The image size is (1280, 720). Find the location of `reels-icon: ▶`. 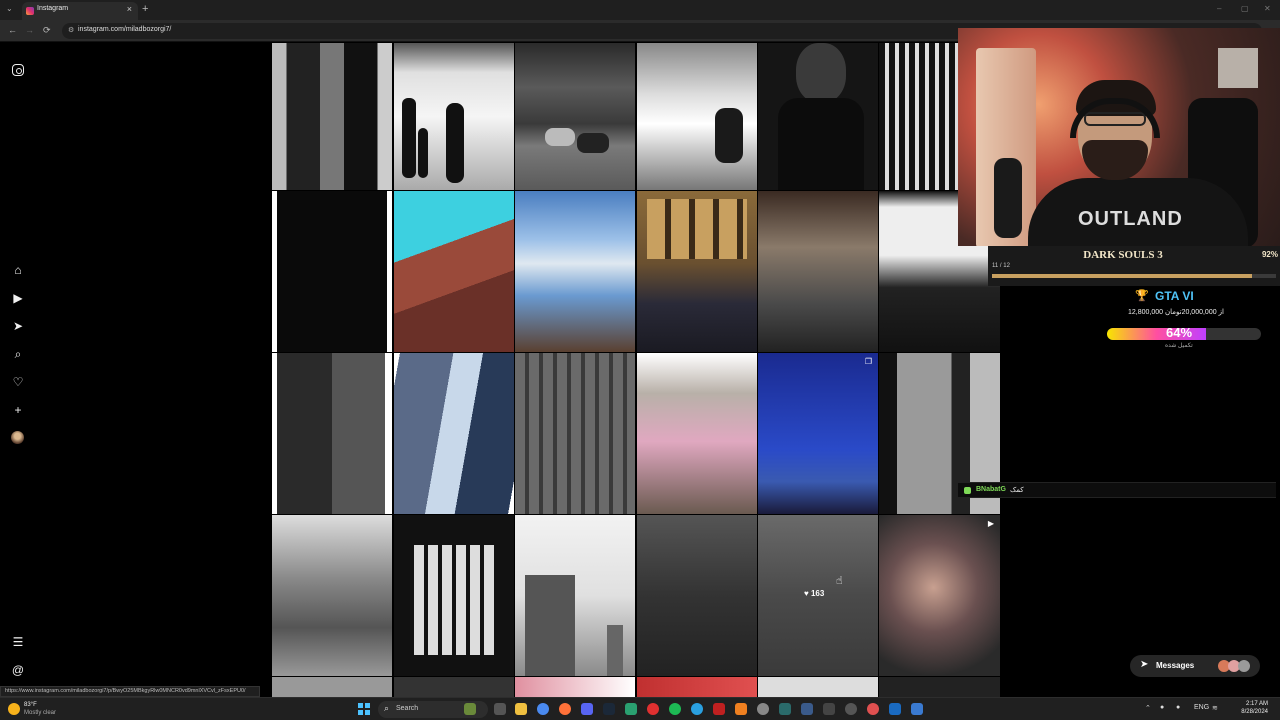

reels-icon: ▶ is located at coordinates (18, 298).